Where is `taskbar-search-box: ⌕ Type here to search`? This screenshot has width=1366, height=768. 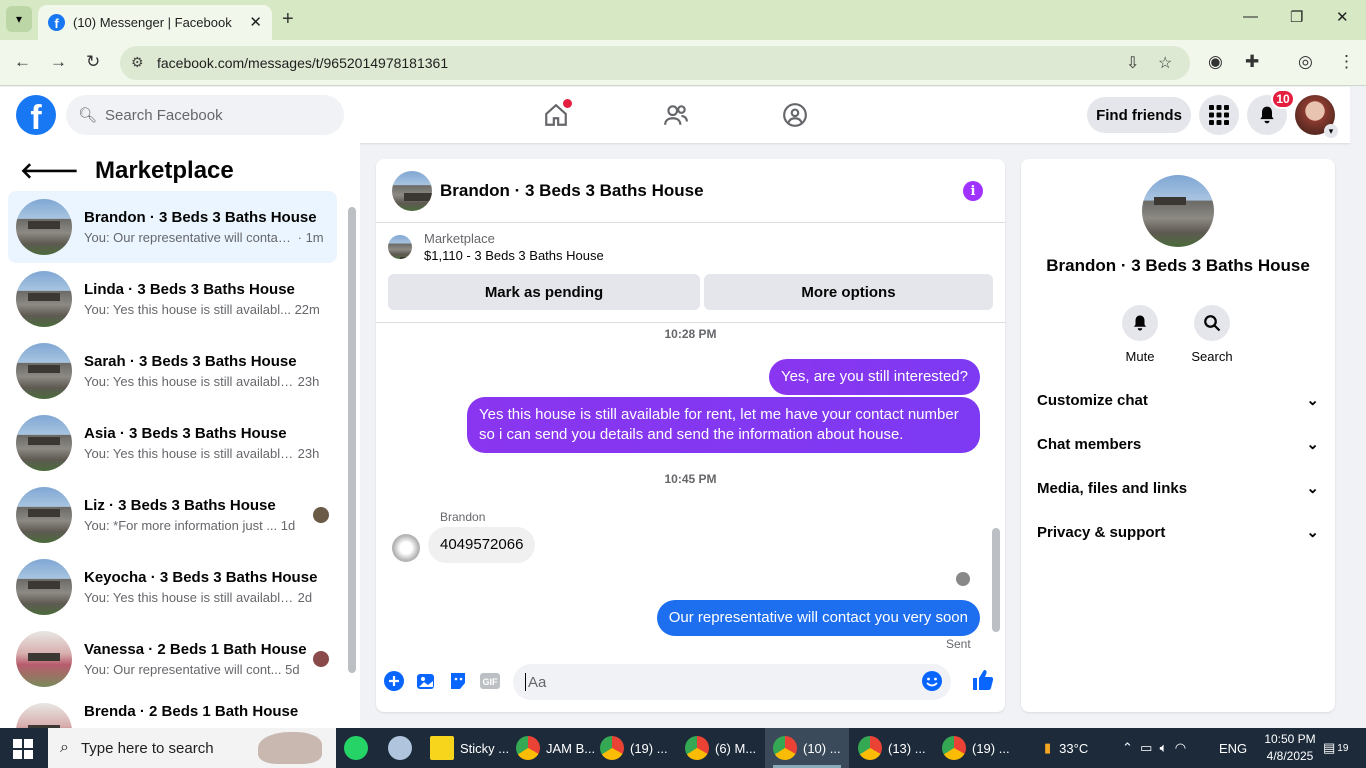 taskbar-search-box: ⌕ Type here to search is located at coordinates (192, 748).